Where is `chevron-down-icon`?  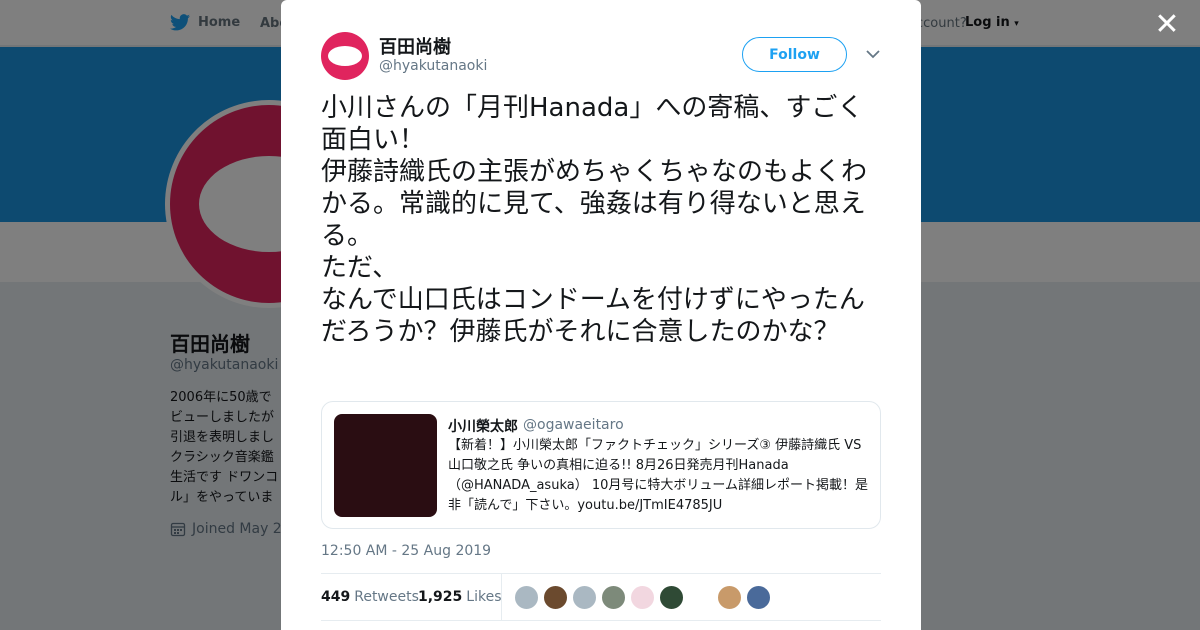
chevron-down-icon is located at coordinates (873, 54).